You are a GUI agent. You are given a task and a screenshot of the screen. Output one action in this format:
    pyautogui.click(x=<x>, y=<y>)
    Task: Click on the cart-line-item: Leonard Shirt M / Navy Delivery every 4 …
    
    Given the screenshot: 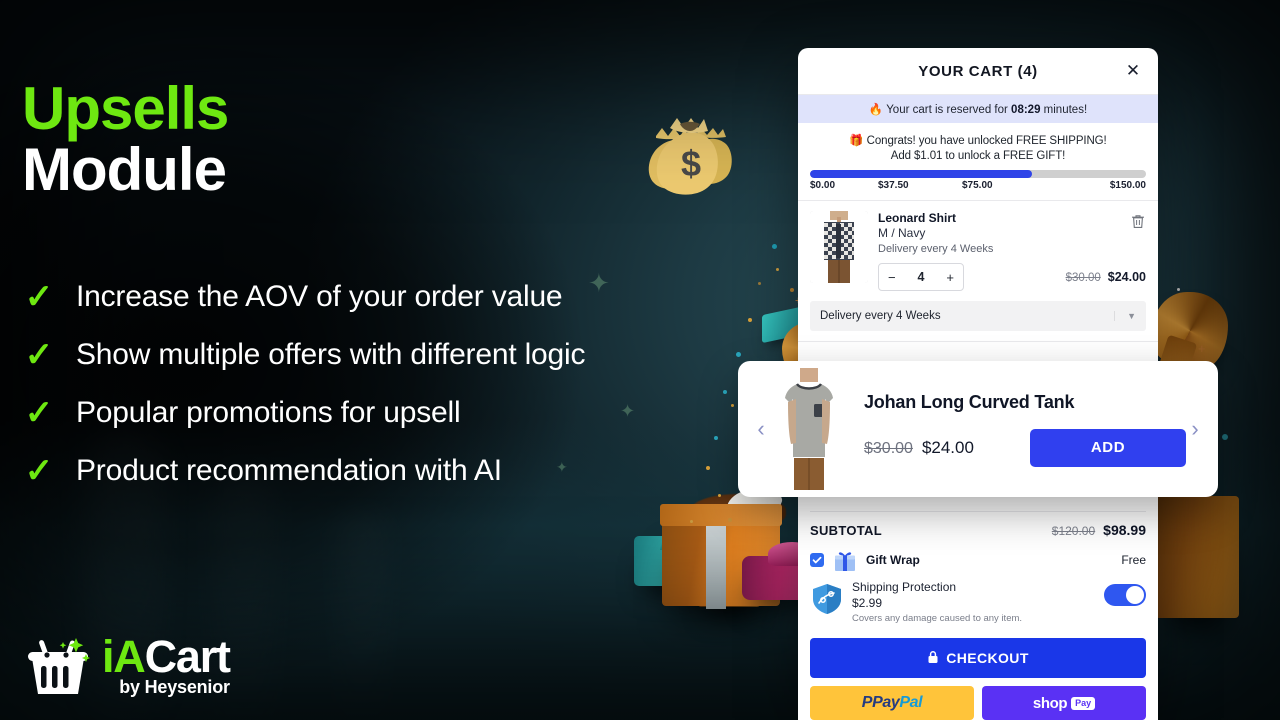 What is the action you would take?
    pyautogui.click(x=978, y=249)
    